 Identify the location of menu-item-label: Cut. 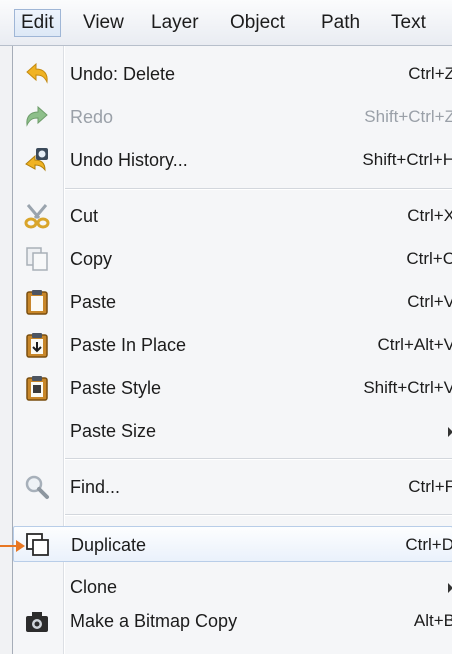
(84, 216).